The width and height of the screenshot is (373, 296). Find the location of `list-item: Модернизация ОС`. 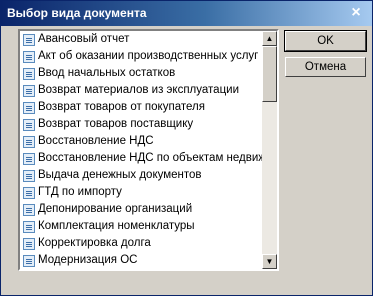

list-item: Модернизация ОС is located at coordinates (142, 260).